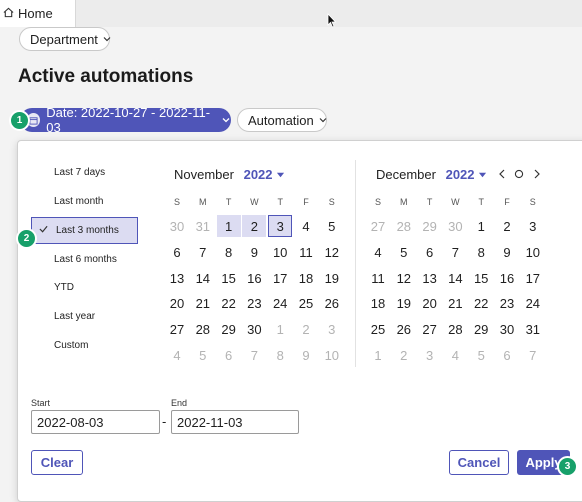  Describe the element at coordinates (74, 316) in the screenshot. I see `preset-item: Last year` at that location.